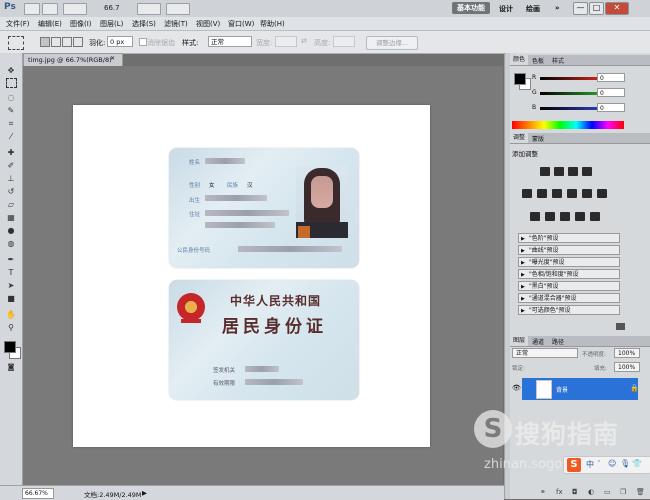 The width and height of the screenshot is (650, 500). I want to click on exposure-icon, so click(587, 171).